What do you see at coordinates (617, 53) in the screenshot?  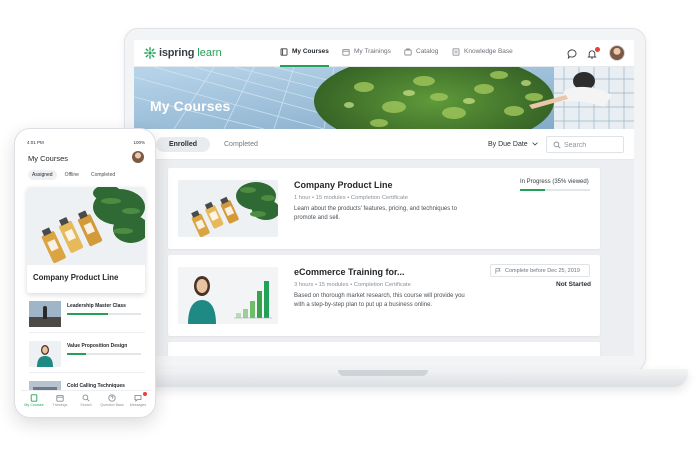 I see `user-avatar` at bounding box center [617, 53].